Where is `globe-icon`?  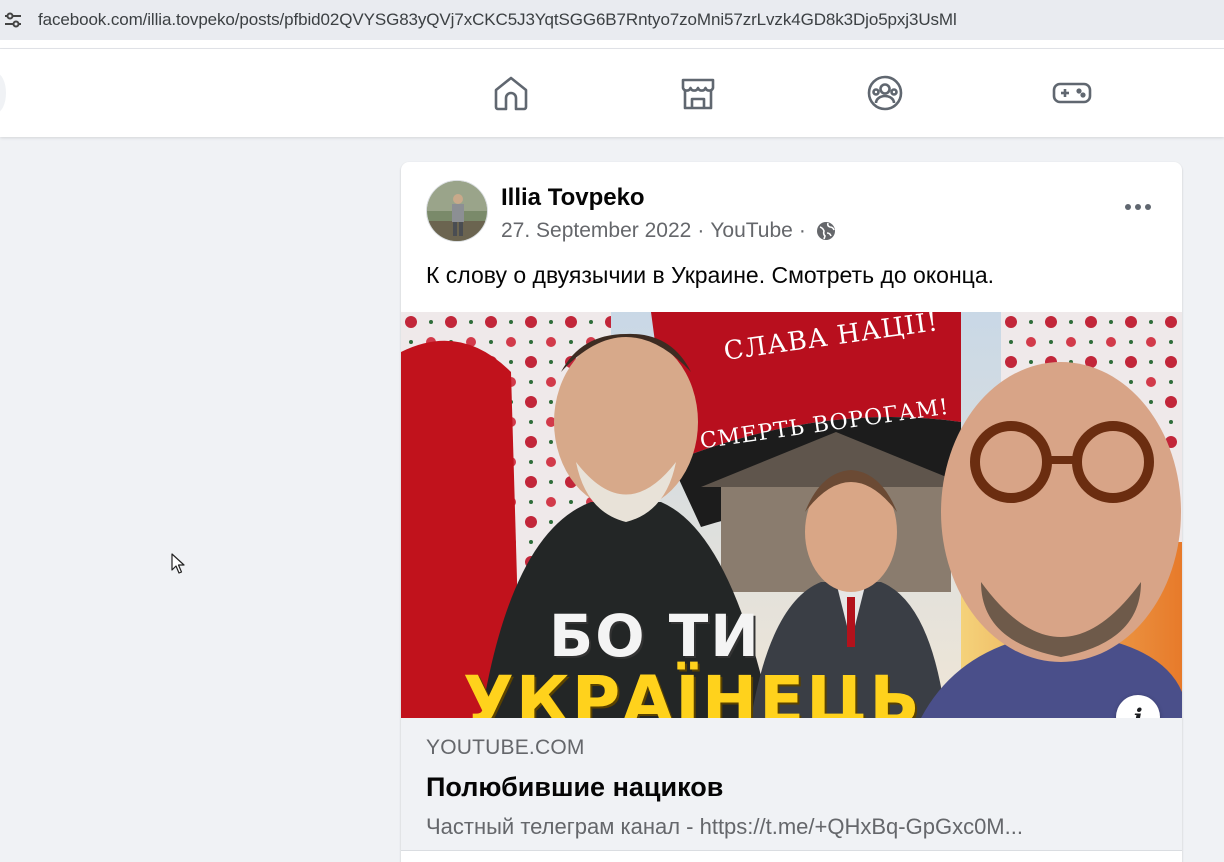 globe-icon is located at coordinates (826, 231).